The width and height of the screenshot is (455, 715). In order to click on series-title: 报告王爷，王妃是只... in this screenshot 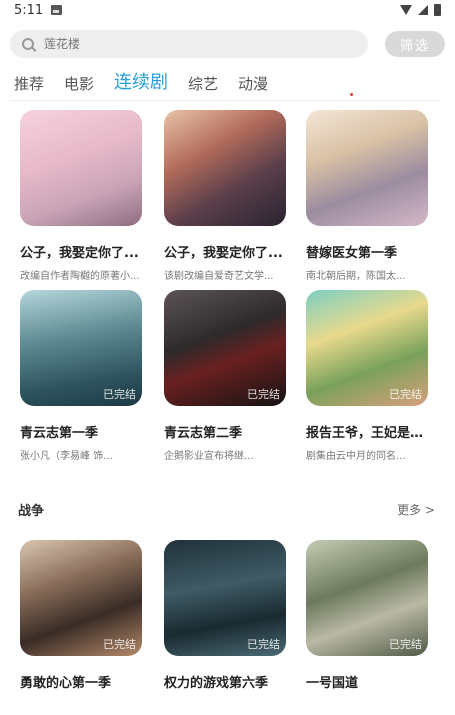, I will do `click(367, 433)`.